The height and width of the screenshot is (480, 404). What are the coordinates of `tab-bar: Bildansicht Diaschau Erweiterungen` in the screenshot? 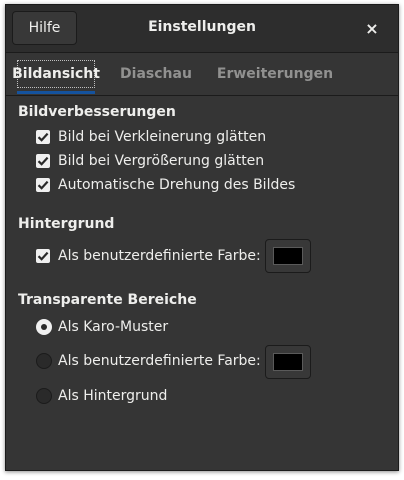 It's located at (202, 74).